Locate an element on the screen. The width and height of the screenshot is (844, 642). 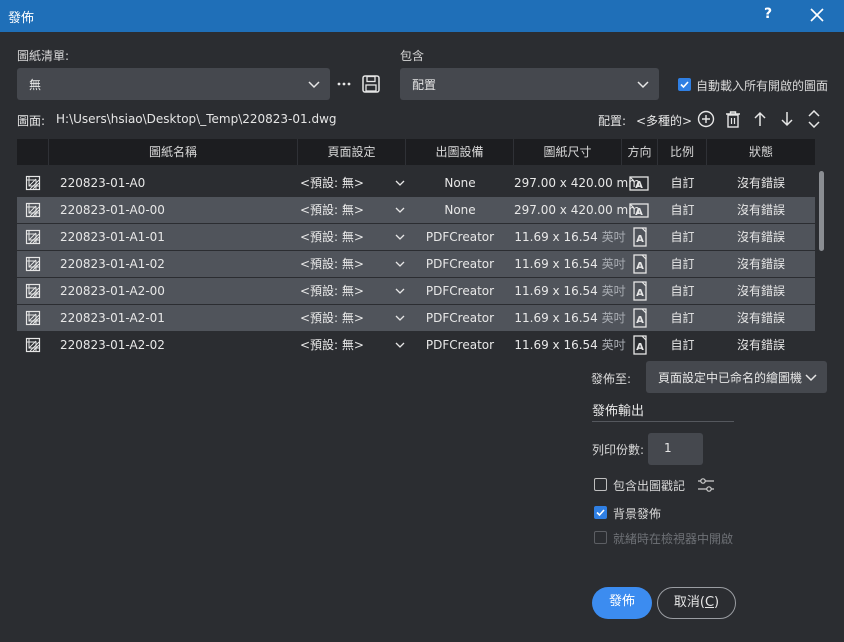
plot-device: PDFCreator is located at coordinates (460, 318).